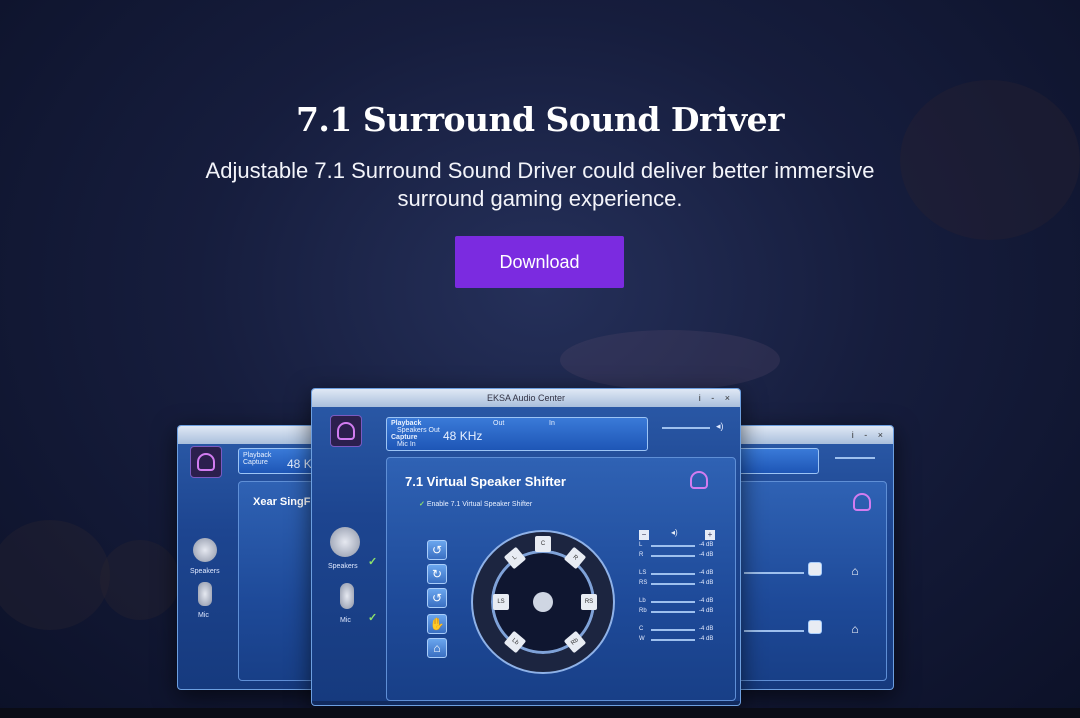  Describe the element at coordinates (501, 602) in the screenshot. I see `speaker-left-side: LS` at that location.